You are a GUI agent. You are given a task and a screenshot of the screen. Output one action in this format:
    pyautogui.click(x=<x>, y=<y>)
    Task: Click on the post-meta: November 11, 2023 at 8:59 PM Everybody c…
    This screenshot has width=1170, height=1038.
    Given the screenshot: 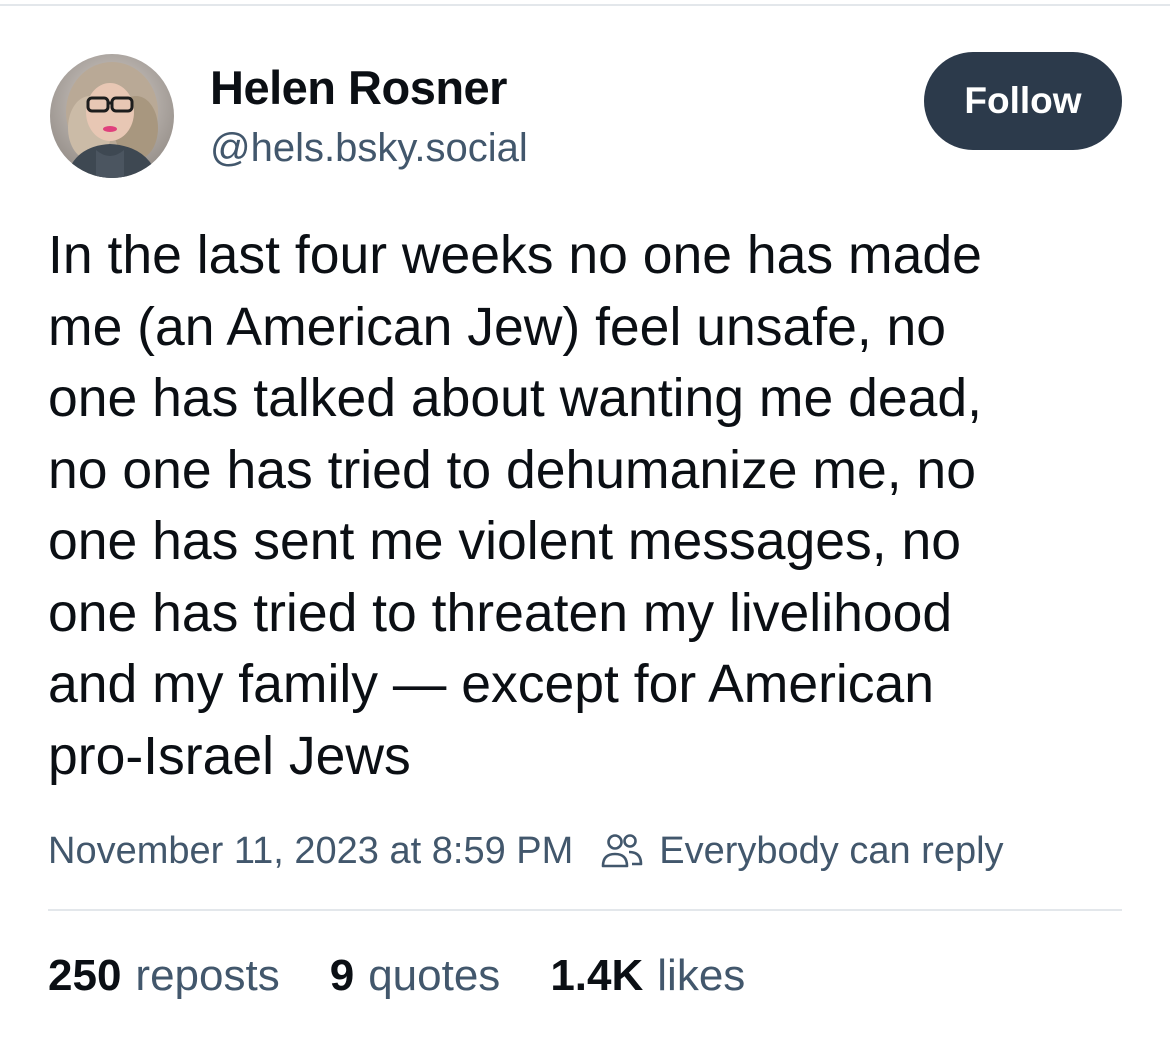 What is the action you would take?
    pyautogui.click(x=526, y=851)
    